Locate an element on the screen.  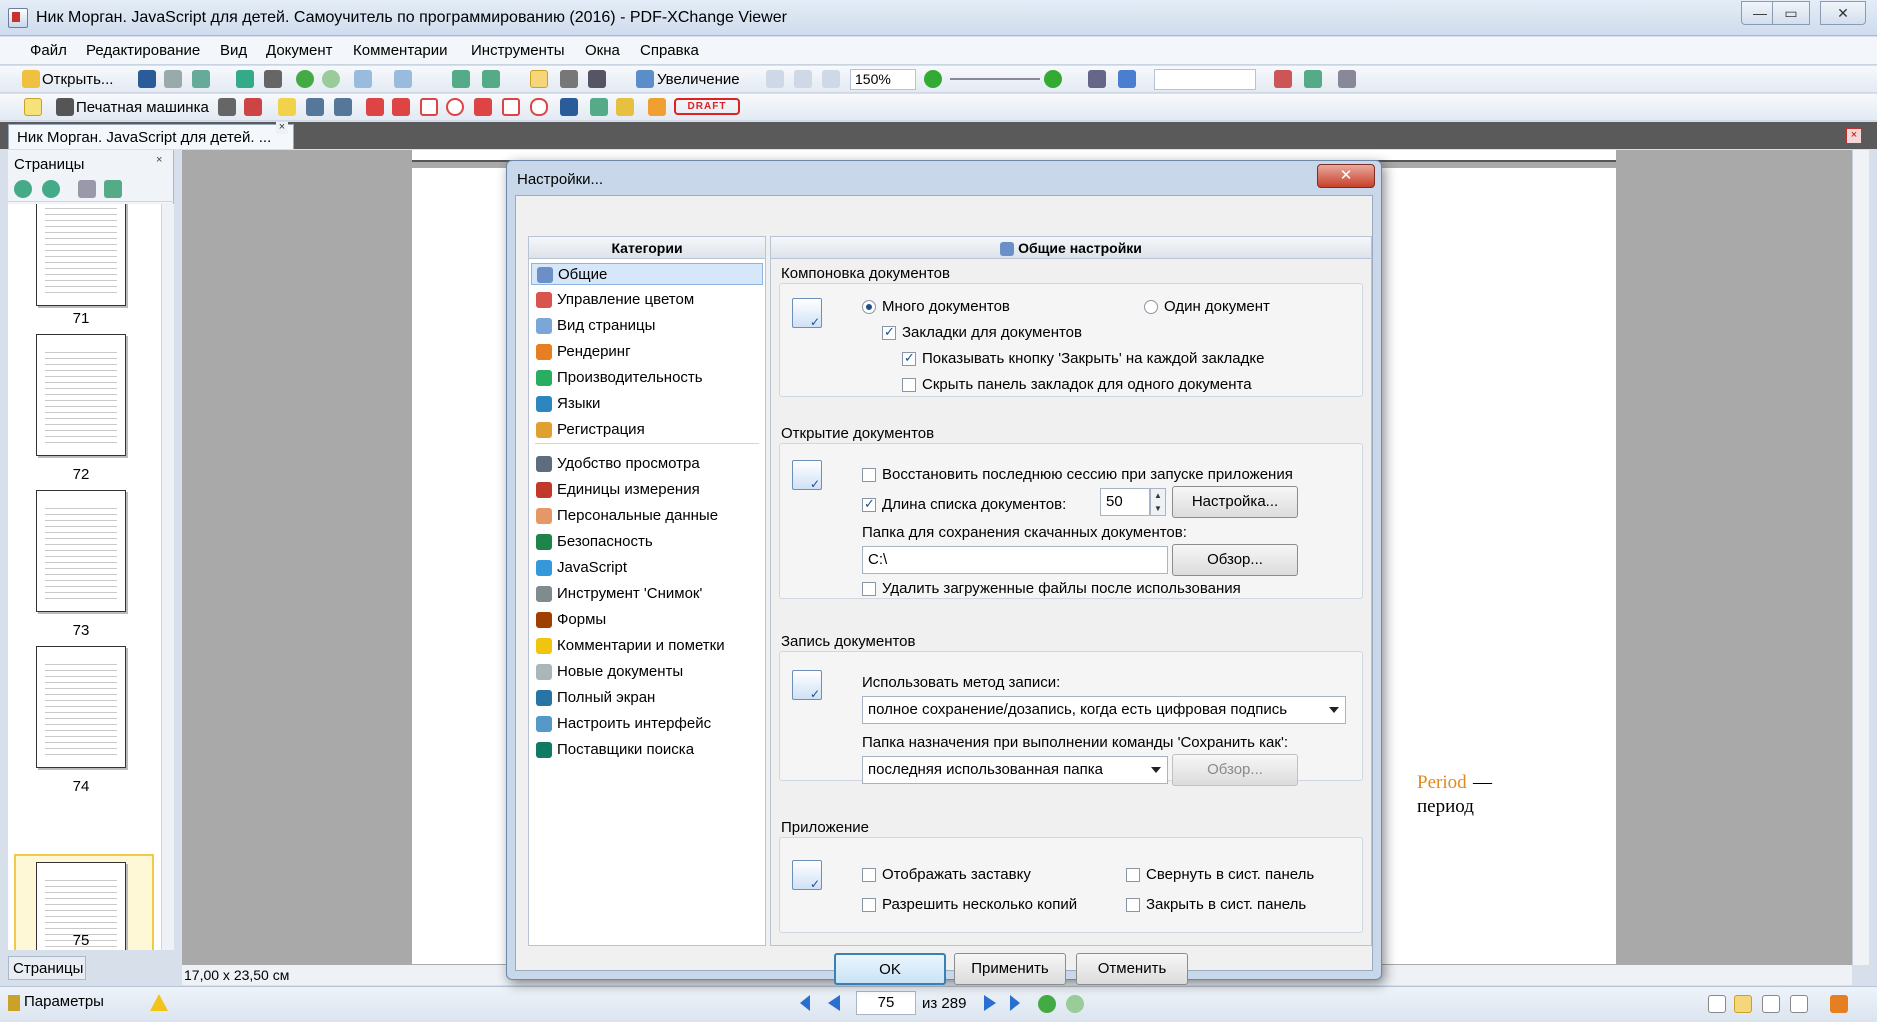
category-item: Общие is located at coordinates (647, 274).